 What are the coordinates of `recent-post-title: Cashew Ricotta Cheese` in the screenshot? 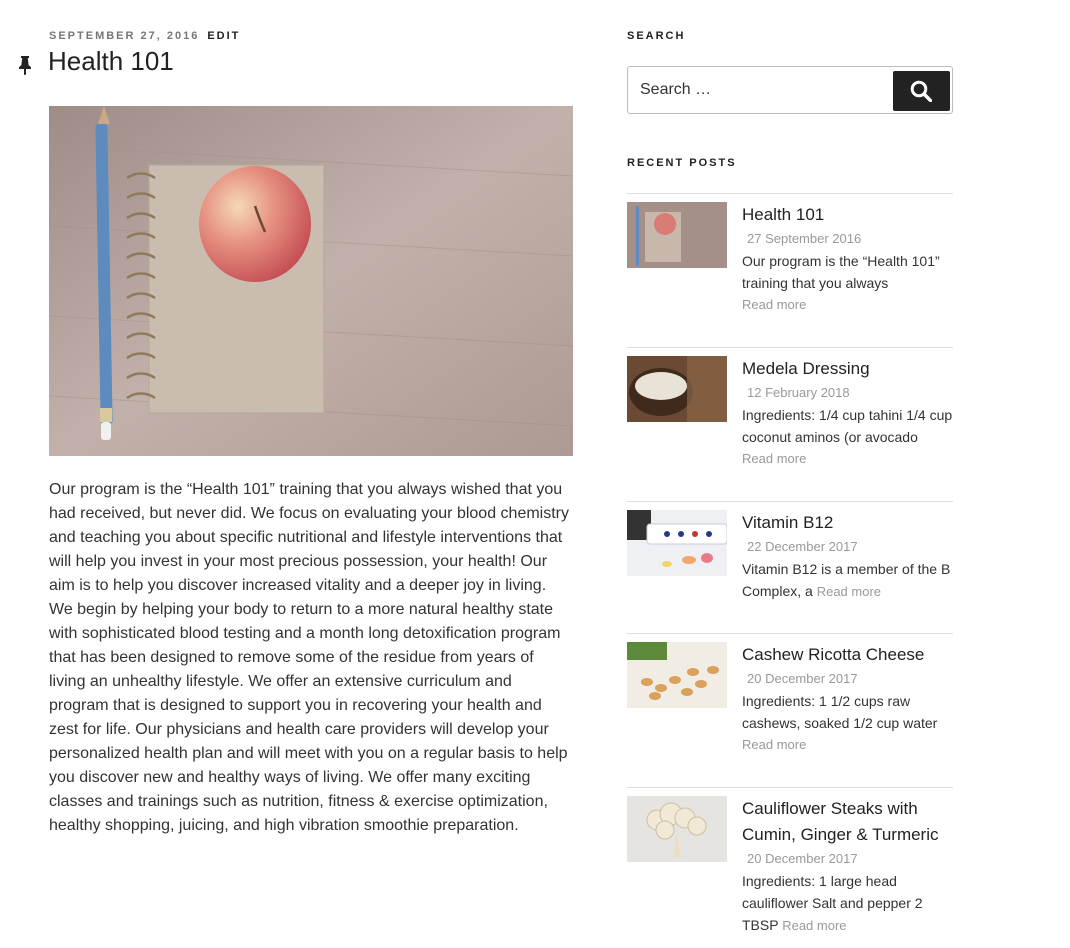 It's located at (848, 655).